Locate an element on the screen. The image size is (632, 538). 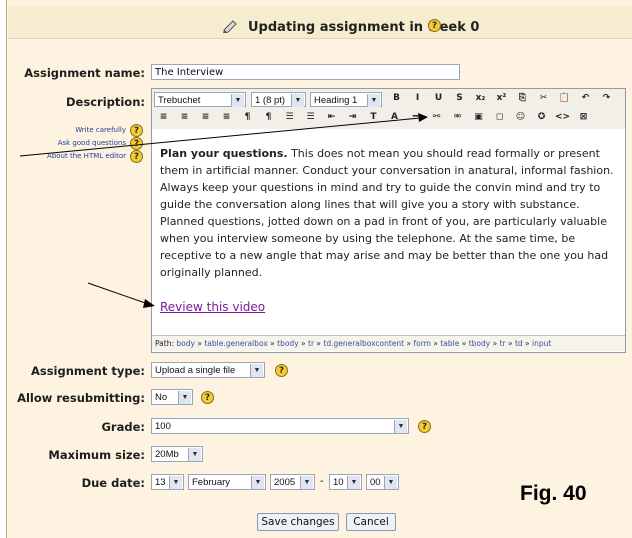
due-day-value: 13 is located at coordinates (160, 482).